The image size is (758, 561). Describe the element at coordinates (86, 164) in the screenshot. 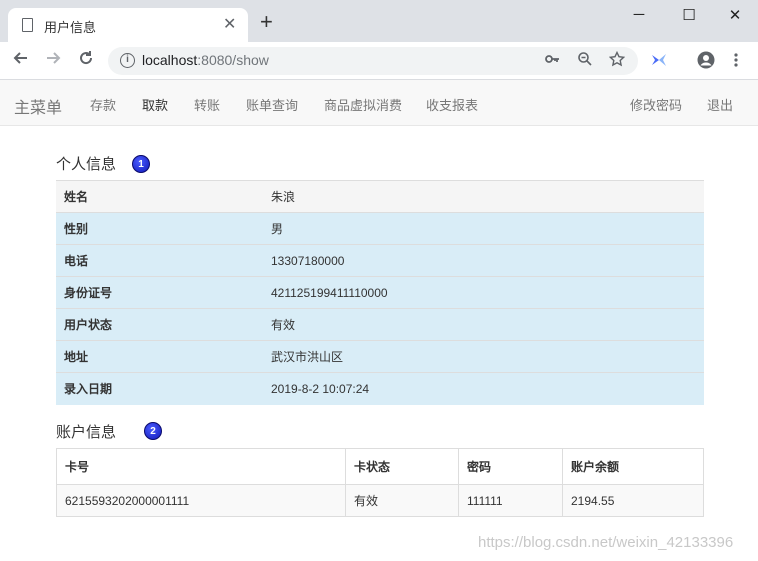

I see `personal-info-title: 个人信息` at that location.